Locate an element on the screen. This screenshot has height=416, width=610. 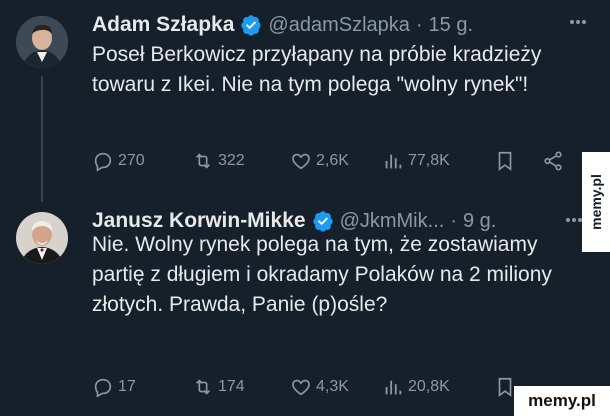
share-button is located at coordinates (555, 161).